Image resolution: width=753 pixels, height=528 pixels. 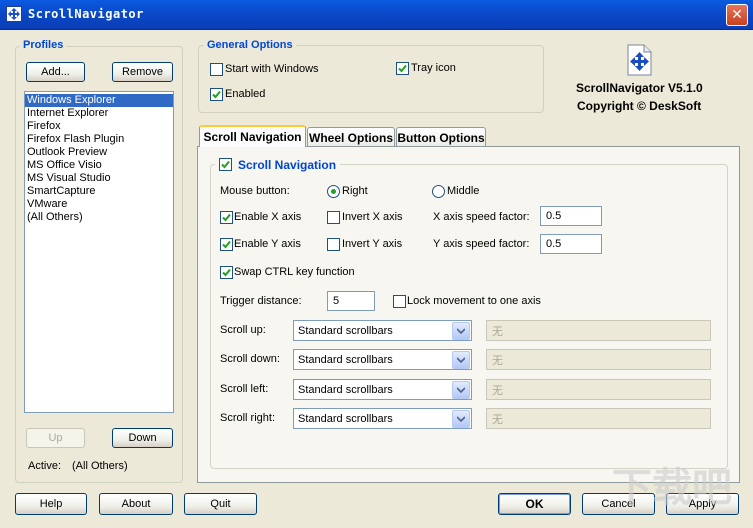 I want to click on y-speed-input: 0.5, so click(x=571, y=244).